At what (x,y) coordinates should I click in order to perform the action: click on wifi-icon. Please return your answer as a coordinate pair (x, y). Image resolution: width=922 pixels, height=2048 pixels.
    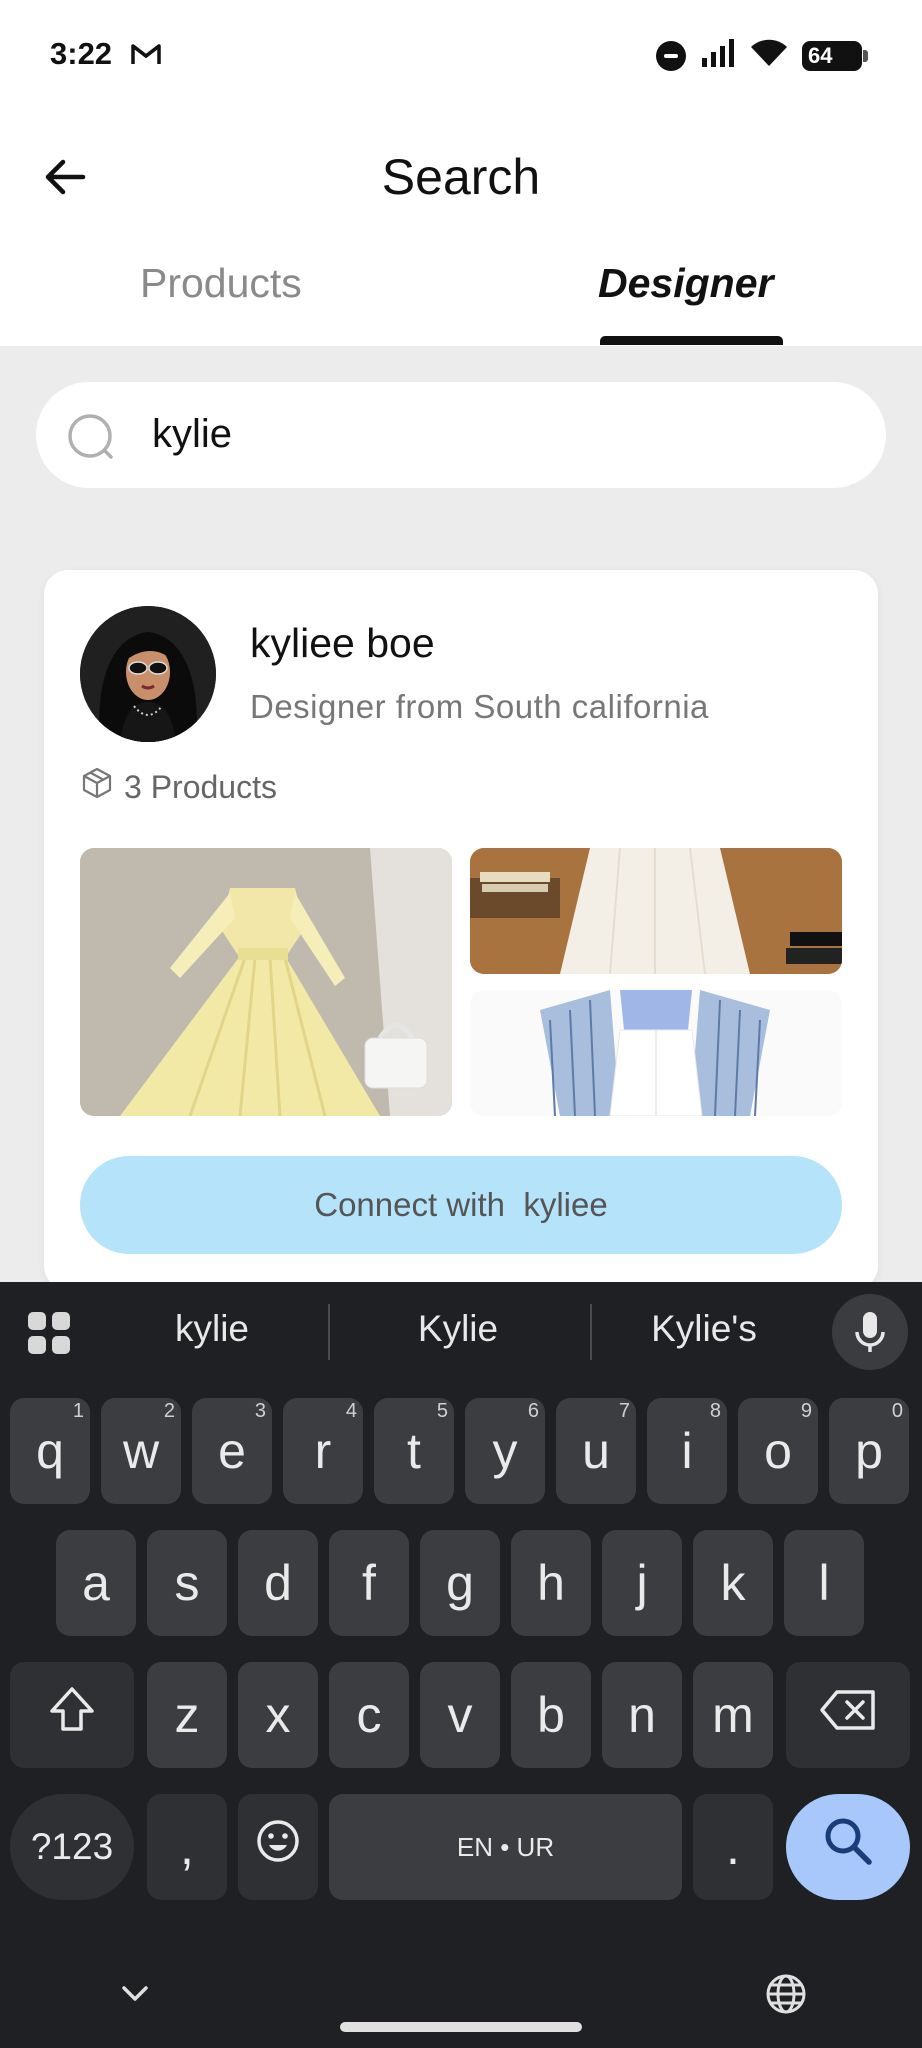
    Looking at the image, I should click on (769, 55).